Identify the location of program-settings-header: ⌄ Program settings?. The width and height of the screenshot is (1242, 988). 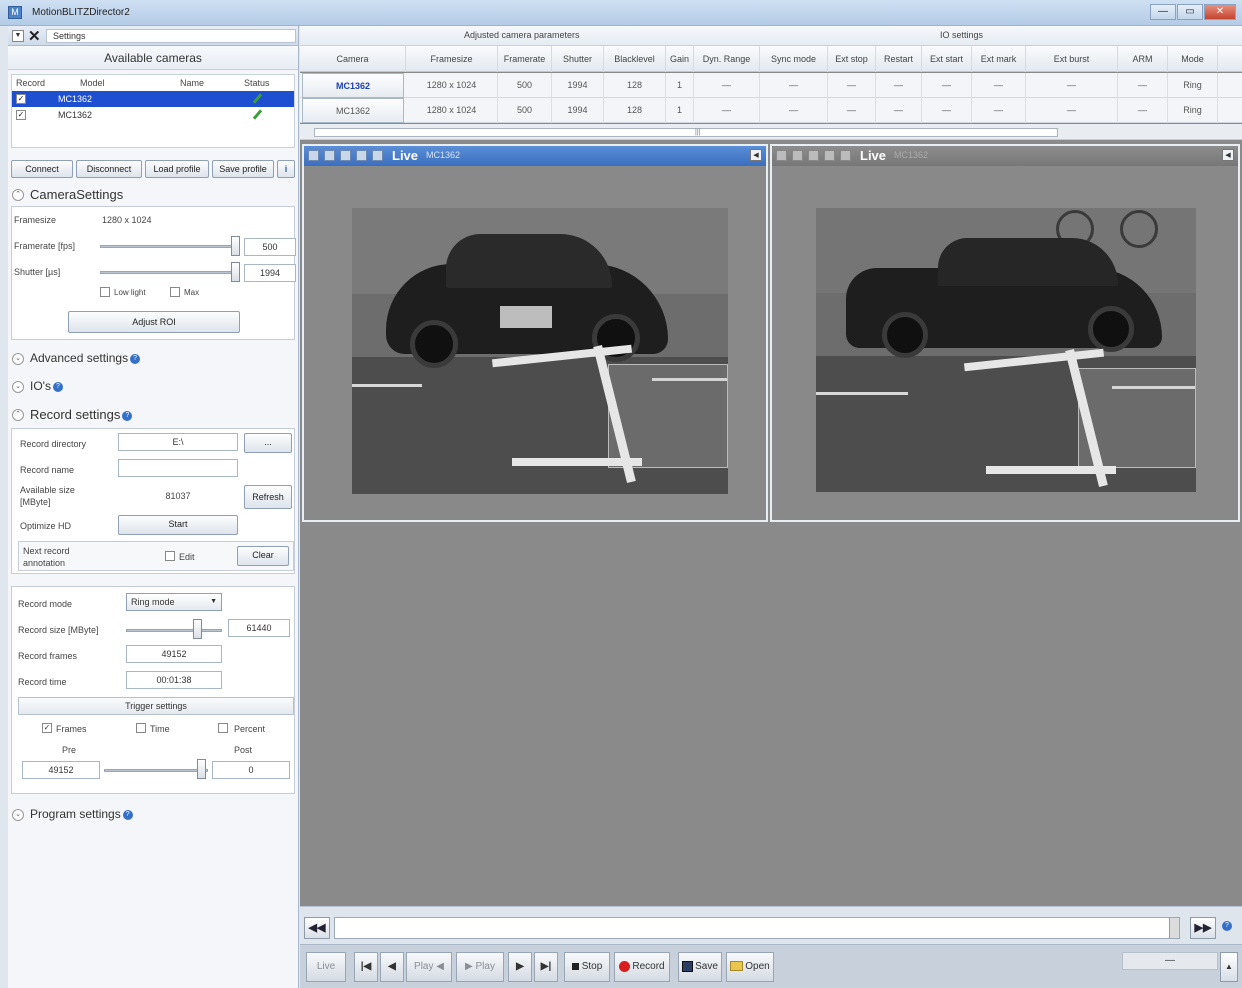
(153, 815).